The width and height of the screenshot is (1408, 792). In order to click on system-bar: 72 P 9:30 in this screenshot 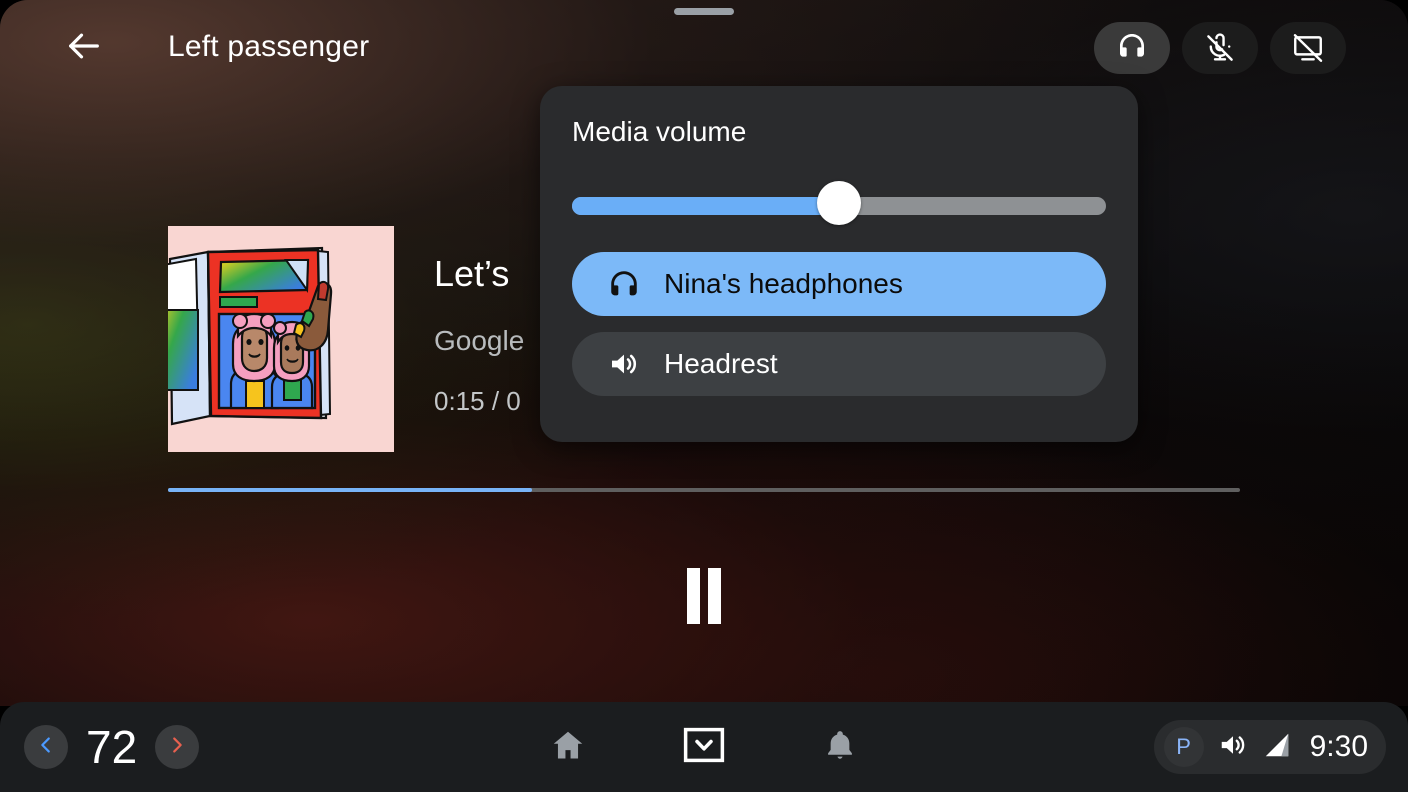, I will do `click(704, 747)`.